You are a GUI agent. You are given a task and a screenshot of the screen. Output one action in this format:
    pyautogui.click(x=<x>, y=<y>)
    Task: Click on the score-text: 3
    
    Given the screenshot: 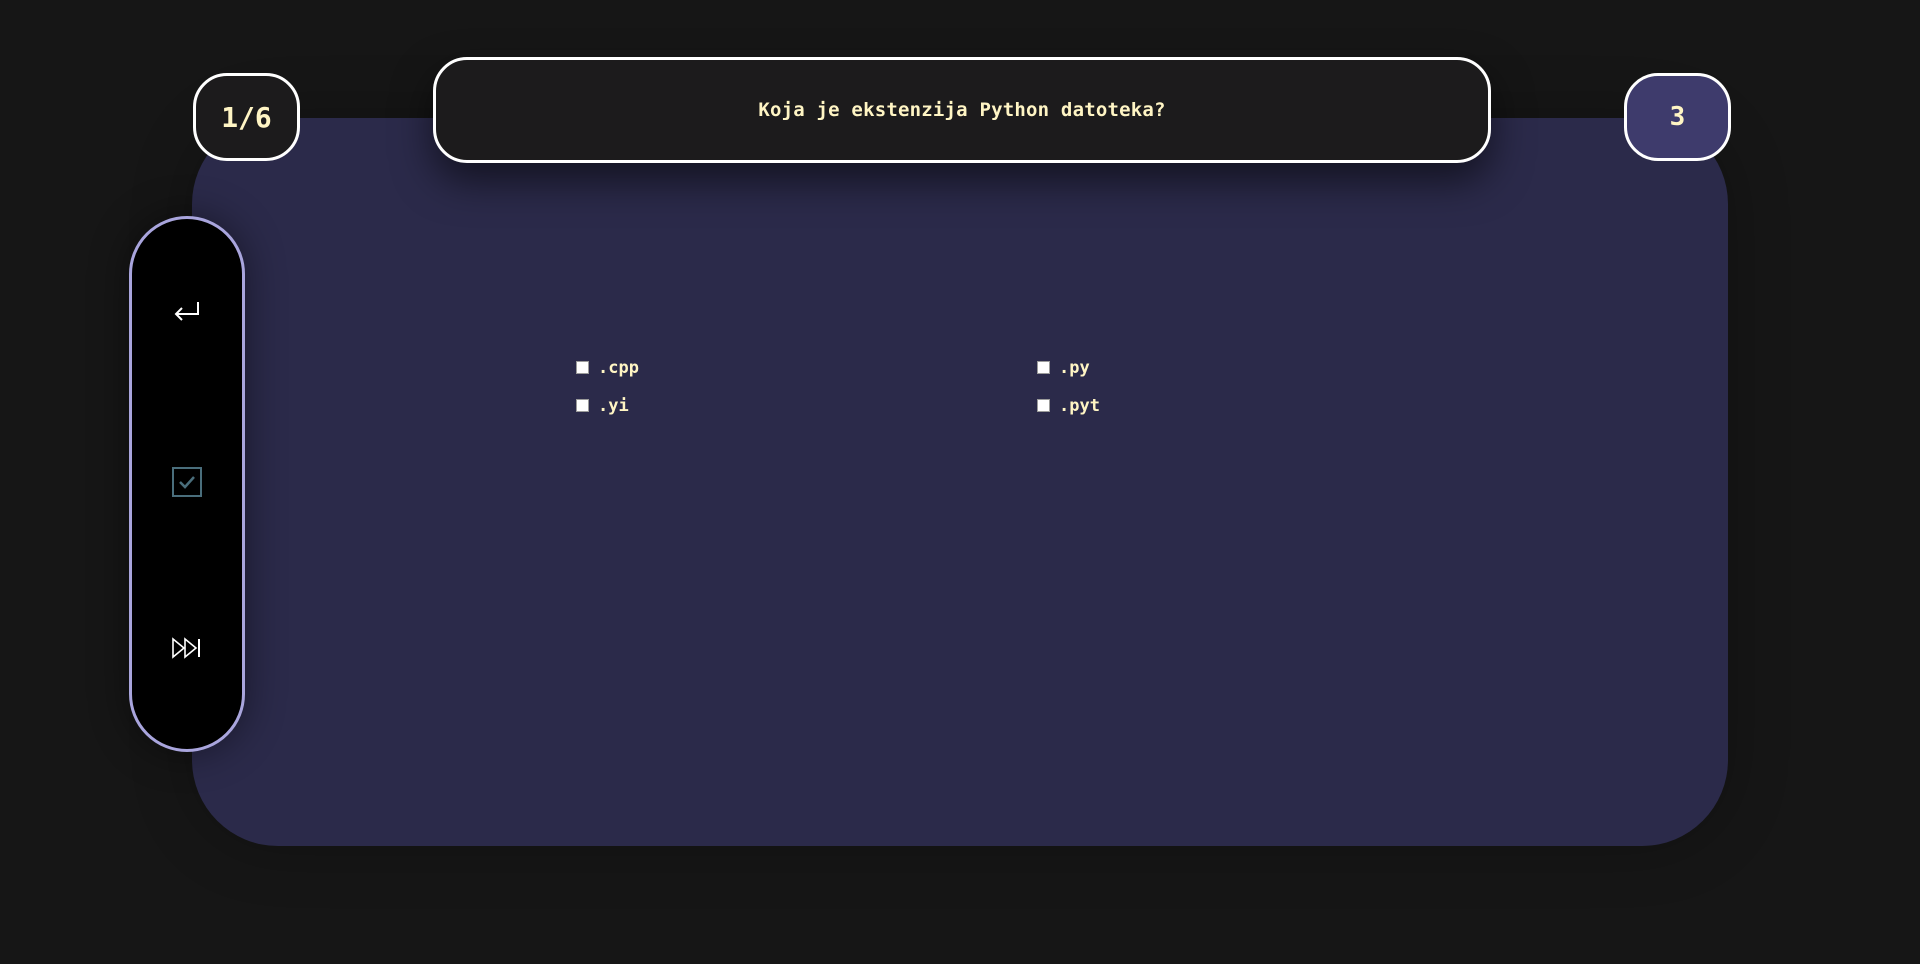 What is the action you would take?
    pyautogui.click(x=1677, y=117)
    